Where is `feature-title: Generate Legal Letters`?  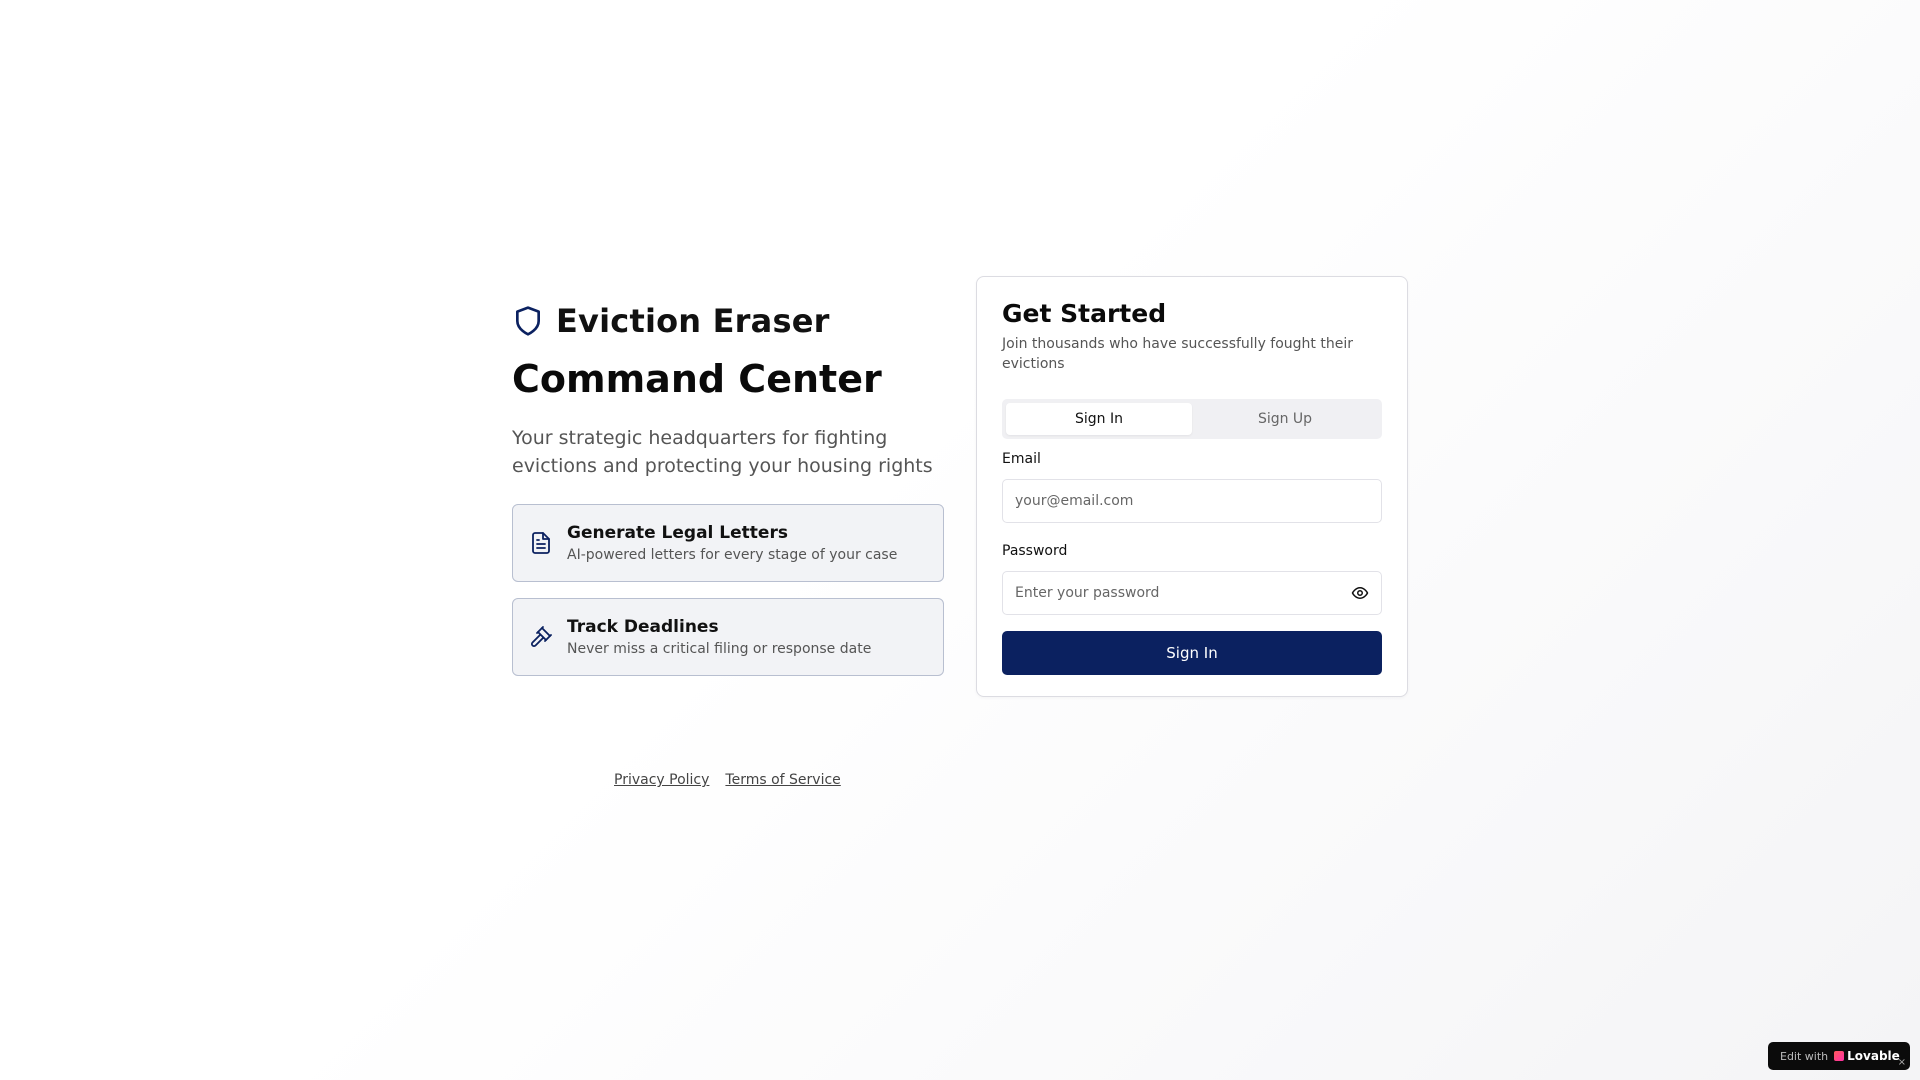
feature-title: Generate Legal Letters is located at coordinates (677, 532).